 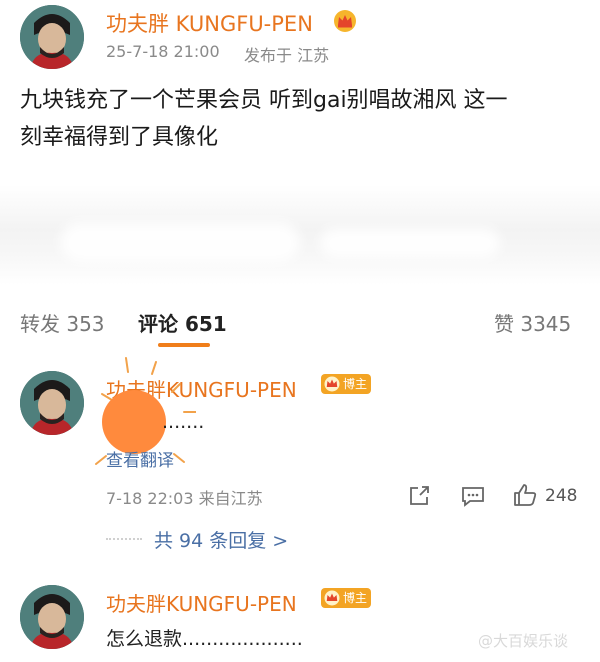 What do you see at coordinates (124, 539) in the screenshot?
I see `replies-divider` at bounding box center [124, 539].